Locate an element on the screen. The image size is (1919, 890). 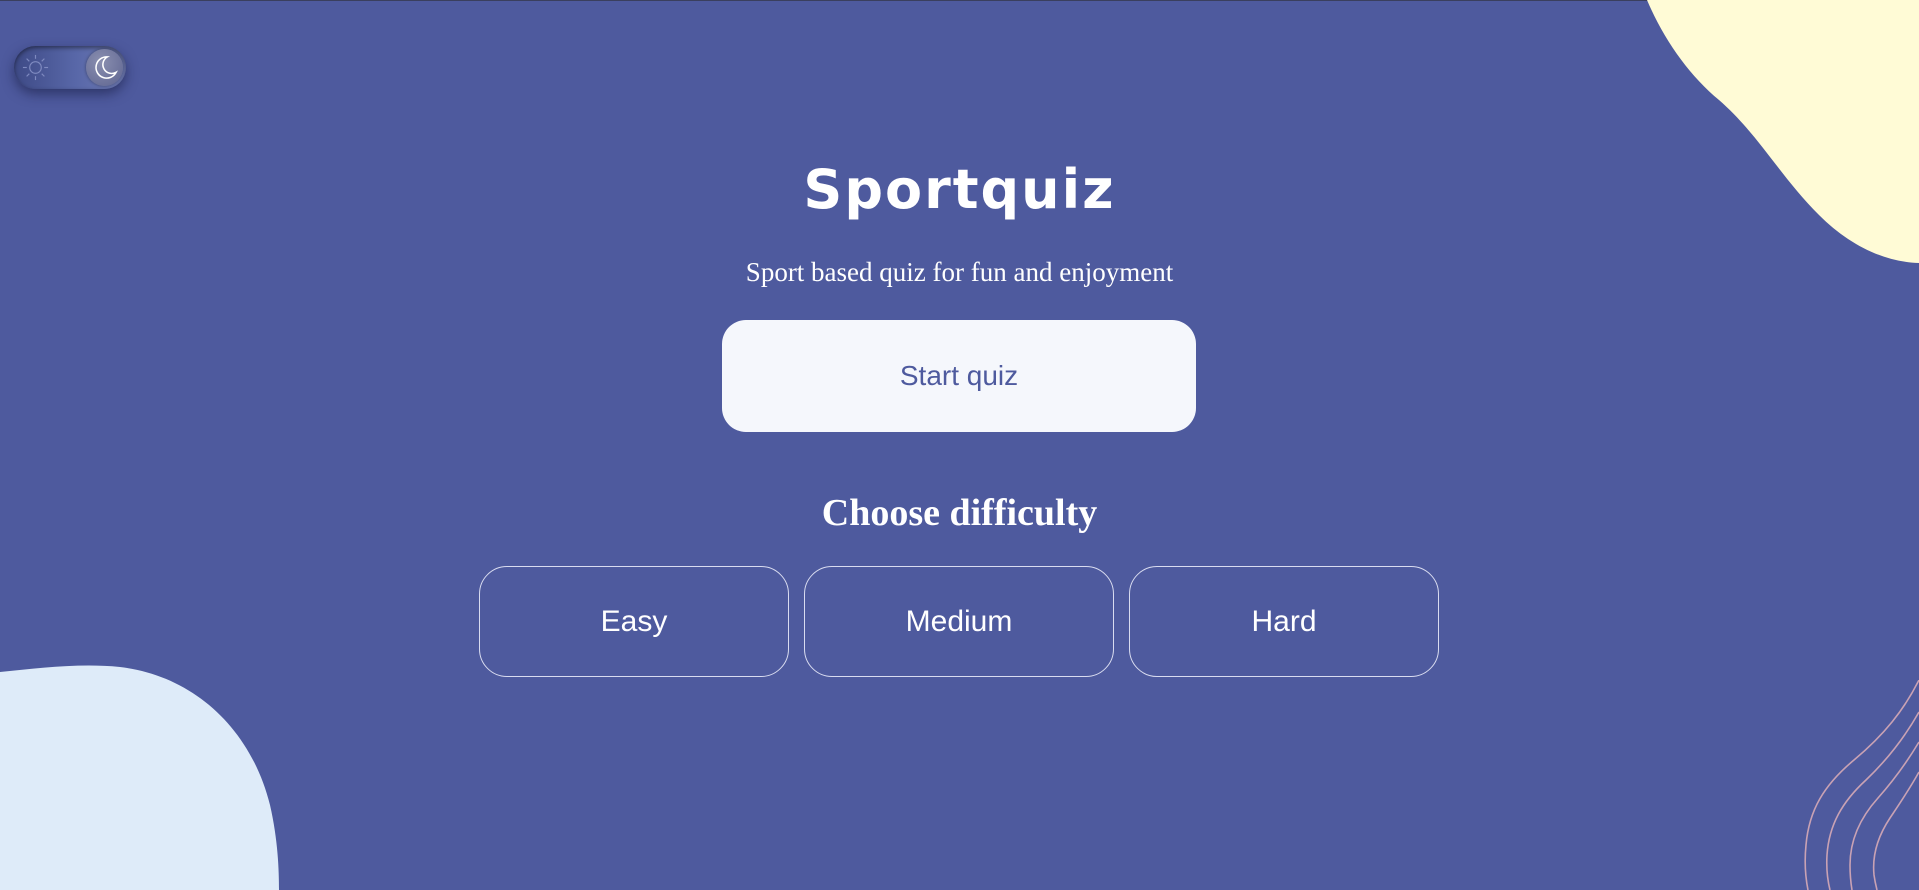
moon-icon is located at coordinates (106, 67).